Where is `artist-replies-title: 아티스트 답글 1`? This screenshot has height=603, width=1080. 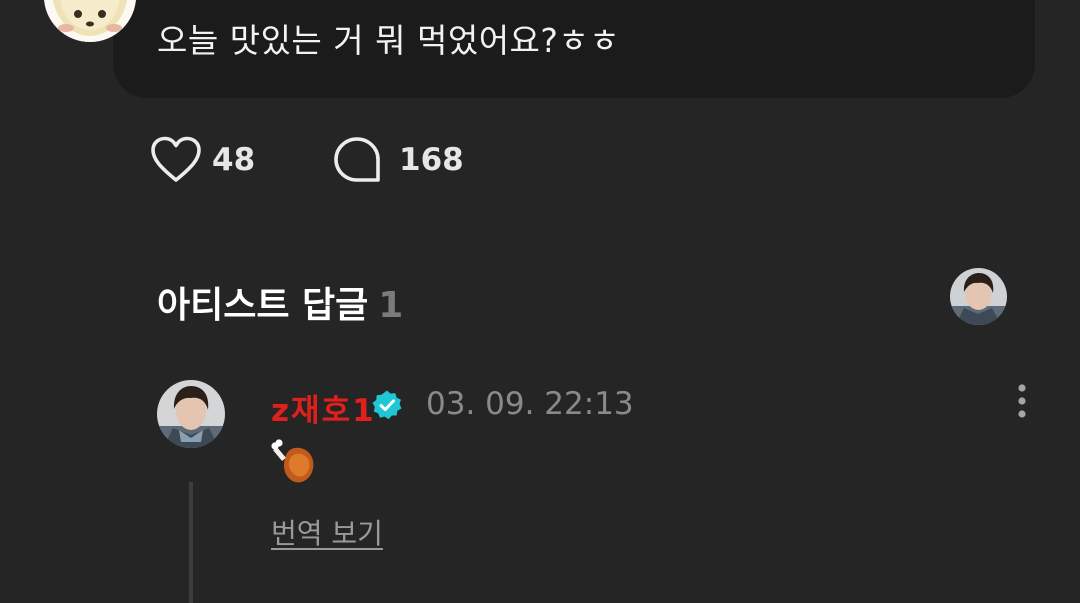 artist-replies-title: 아티스트 답글 1 is located at coordinates (280, 302).